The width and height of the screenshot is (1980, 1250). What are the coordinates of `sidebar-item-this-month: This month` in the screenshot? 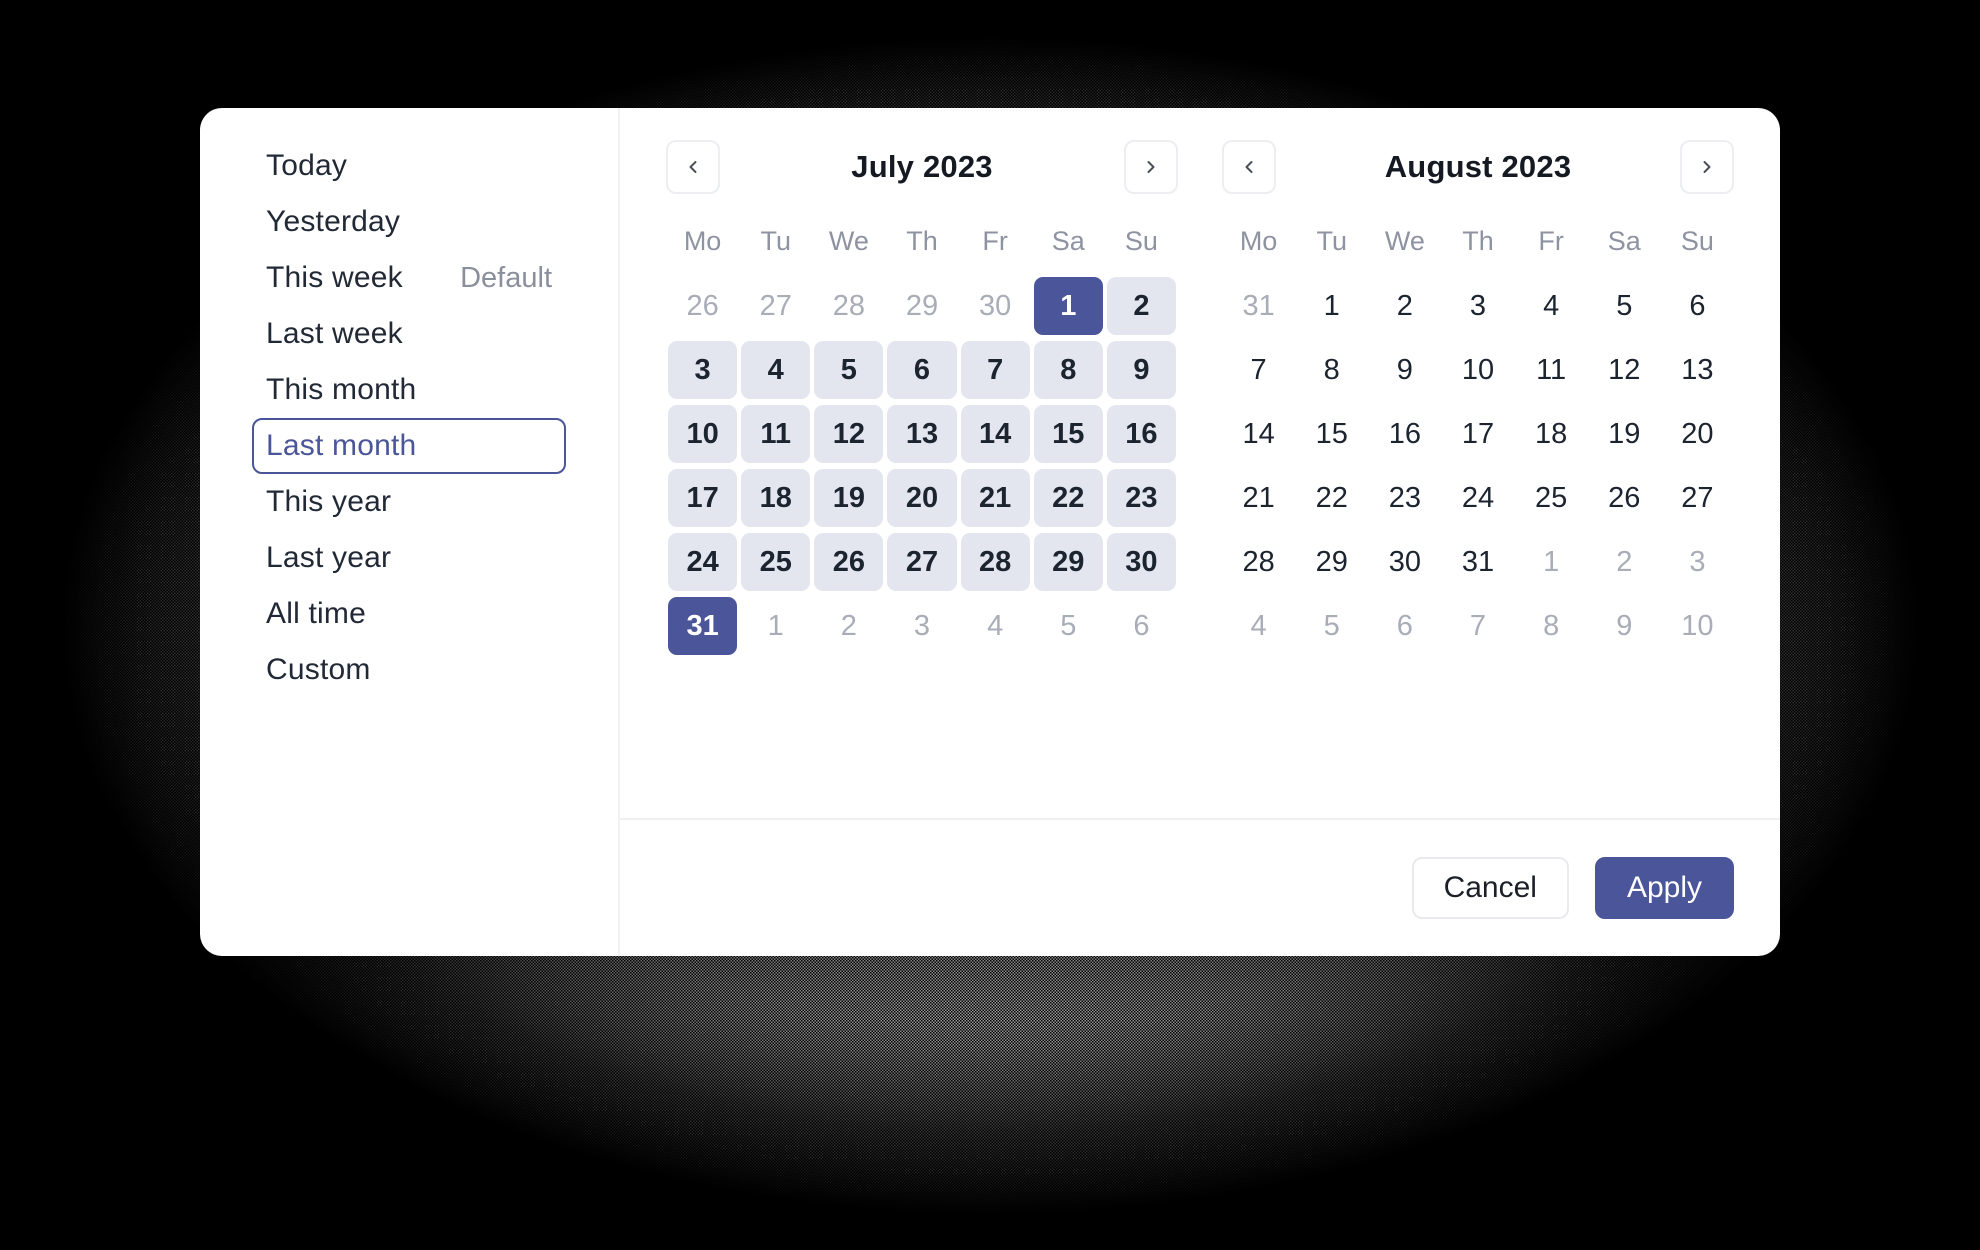 It's located at (409, 390).